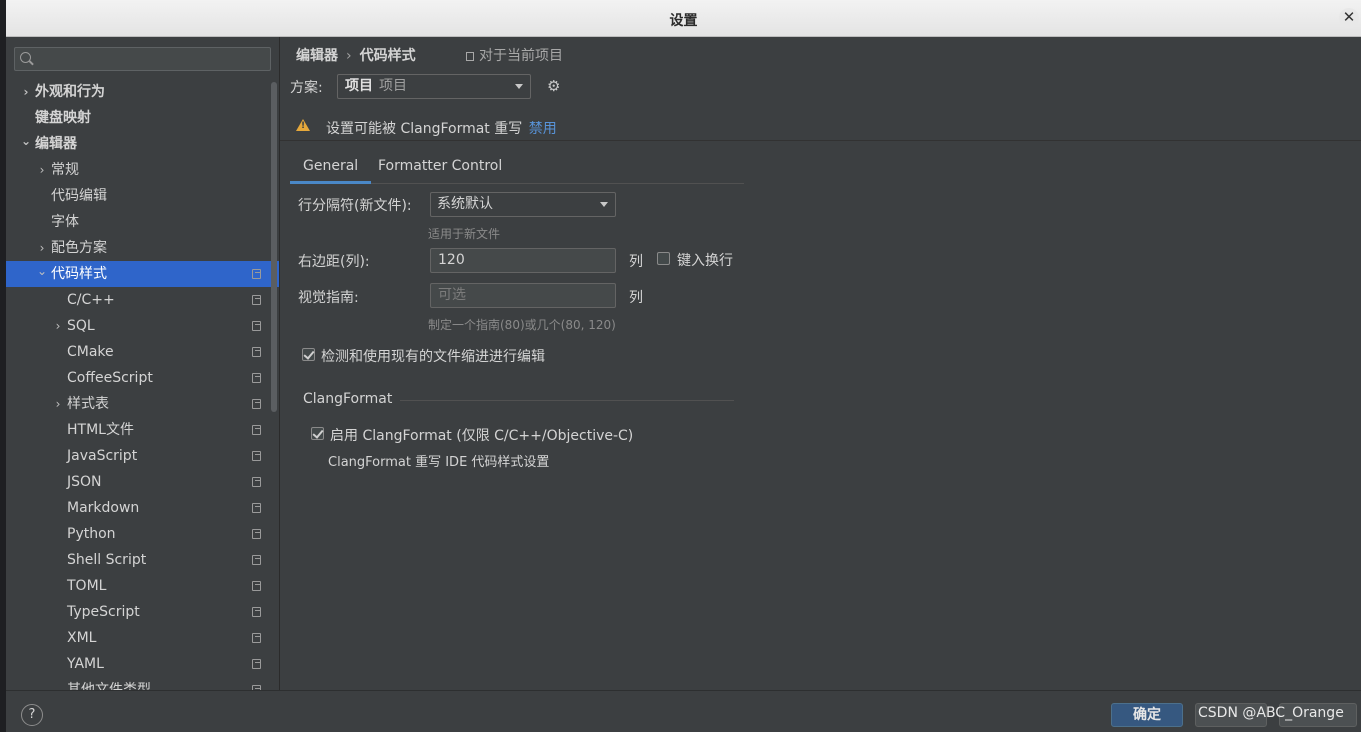 The height and width of the screenshot is (732, 1361). Describe the element at coordinates (663, 258) in the screenshot. I see `wrap-on-typing-checkbox` at that location.